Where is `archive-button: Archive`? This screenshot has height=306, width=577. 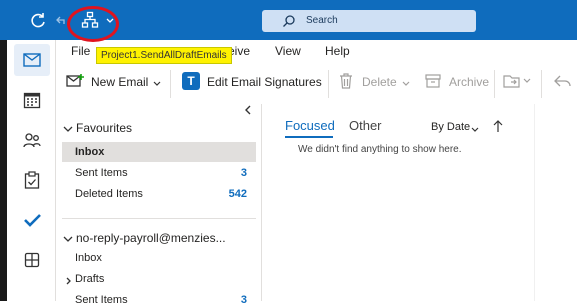
archive-button: Archive is located at coordinates (469, 82).